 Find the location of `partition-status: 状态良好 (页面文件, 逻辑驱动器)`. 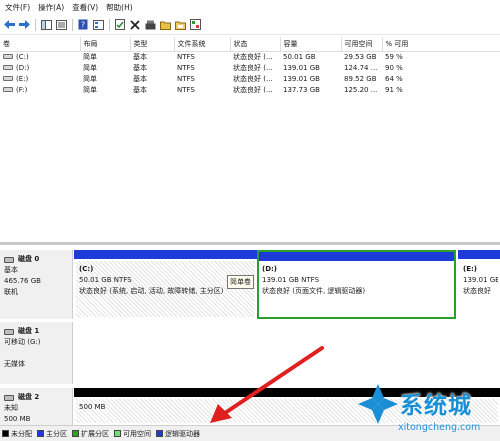

partition-status: 状态良好 (页面文件, 逻辑驱动器) is located at coordinates (314, 291).